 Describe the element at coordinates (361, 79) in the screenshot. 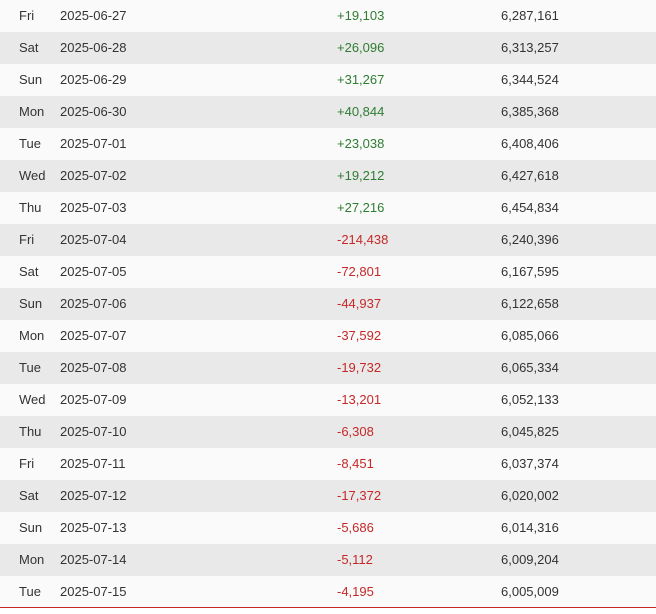

I see `daily-change-cell: +31,267` at that location.